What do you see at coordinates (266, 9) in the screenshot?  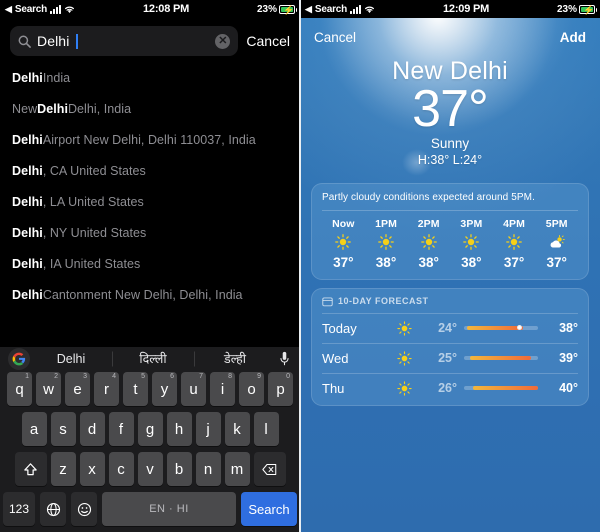 I see `battery-percent-label: 23%` at bounding box center [266, 9].